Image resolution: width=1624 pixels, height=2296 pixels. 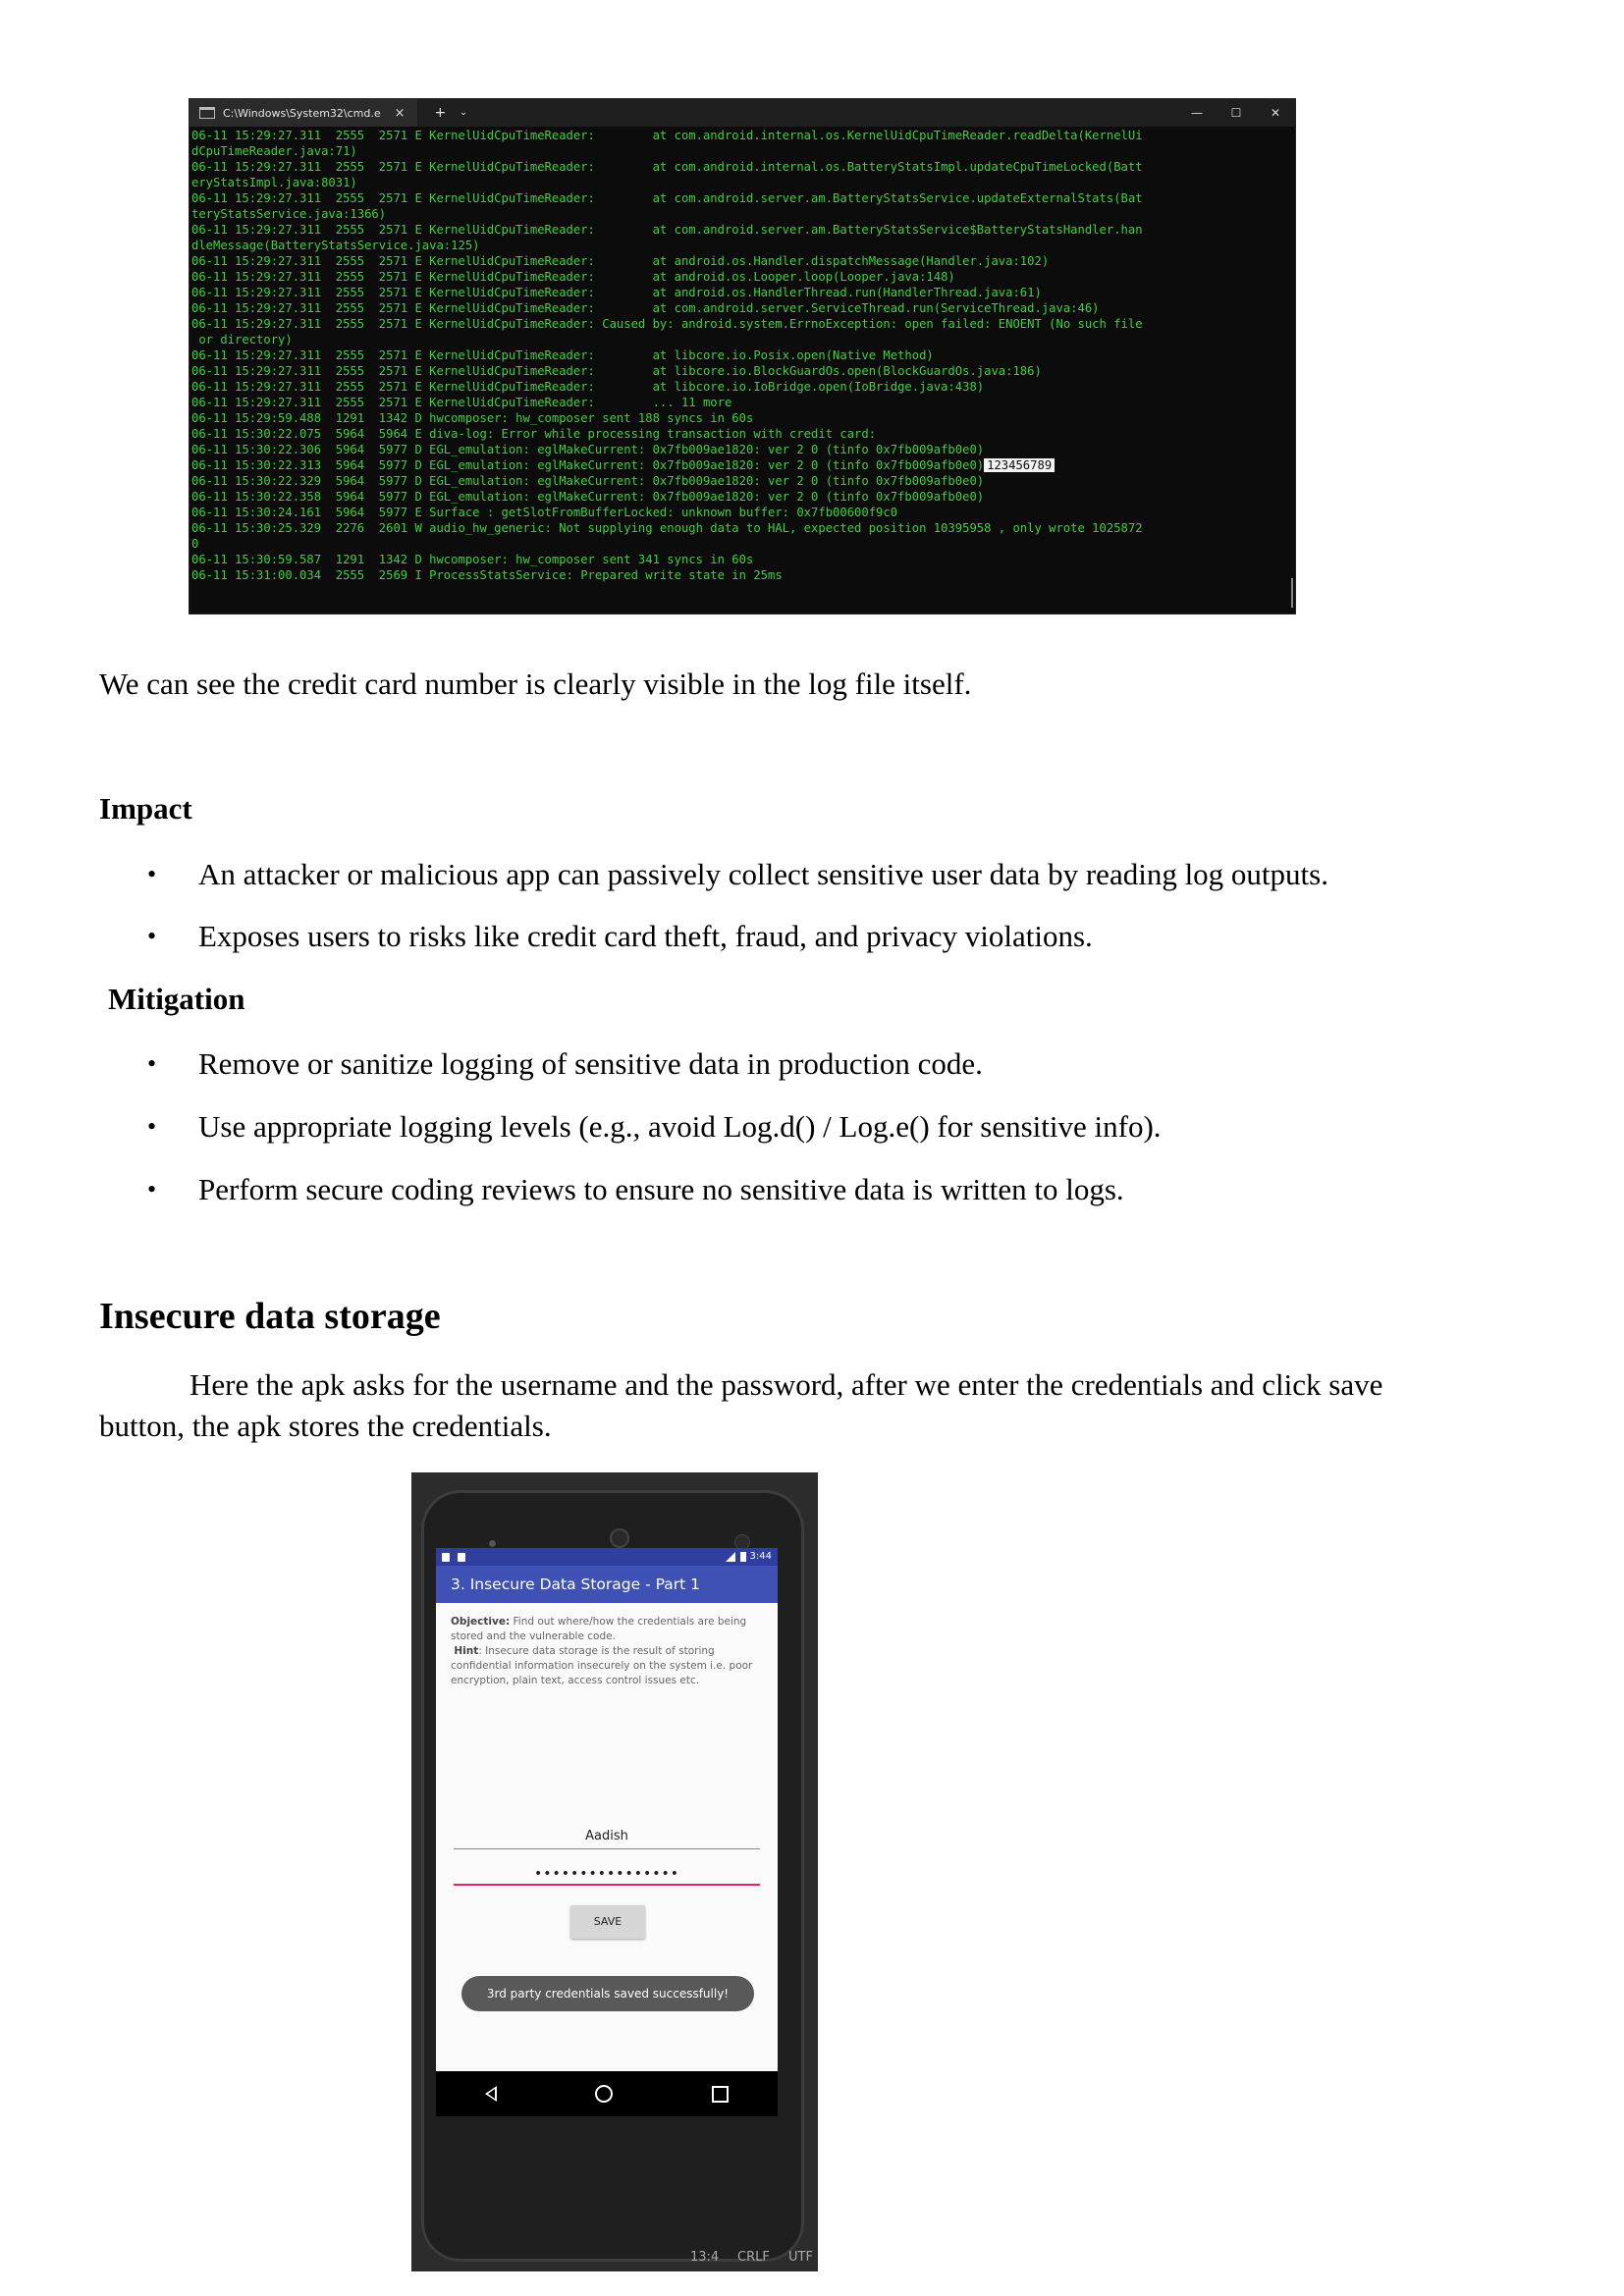 I want to click on sensor-icon, so click(x=492, y=1544).